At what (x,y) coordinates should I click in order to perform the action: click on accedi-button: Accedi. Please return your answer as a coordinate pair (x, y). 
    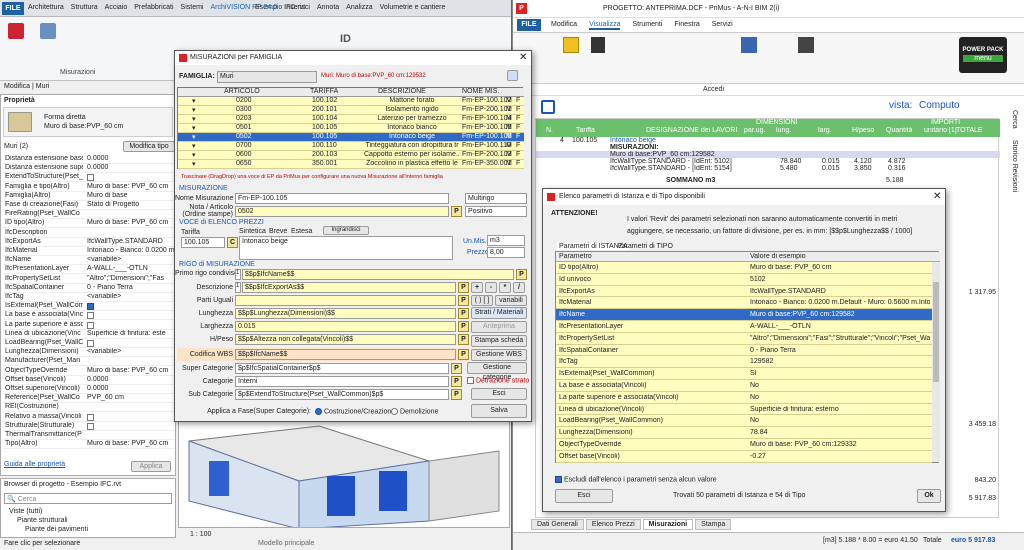
    Looking at the image, I should click on (713, 89).